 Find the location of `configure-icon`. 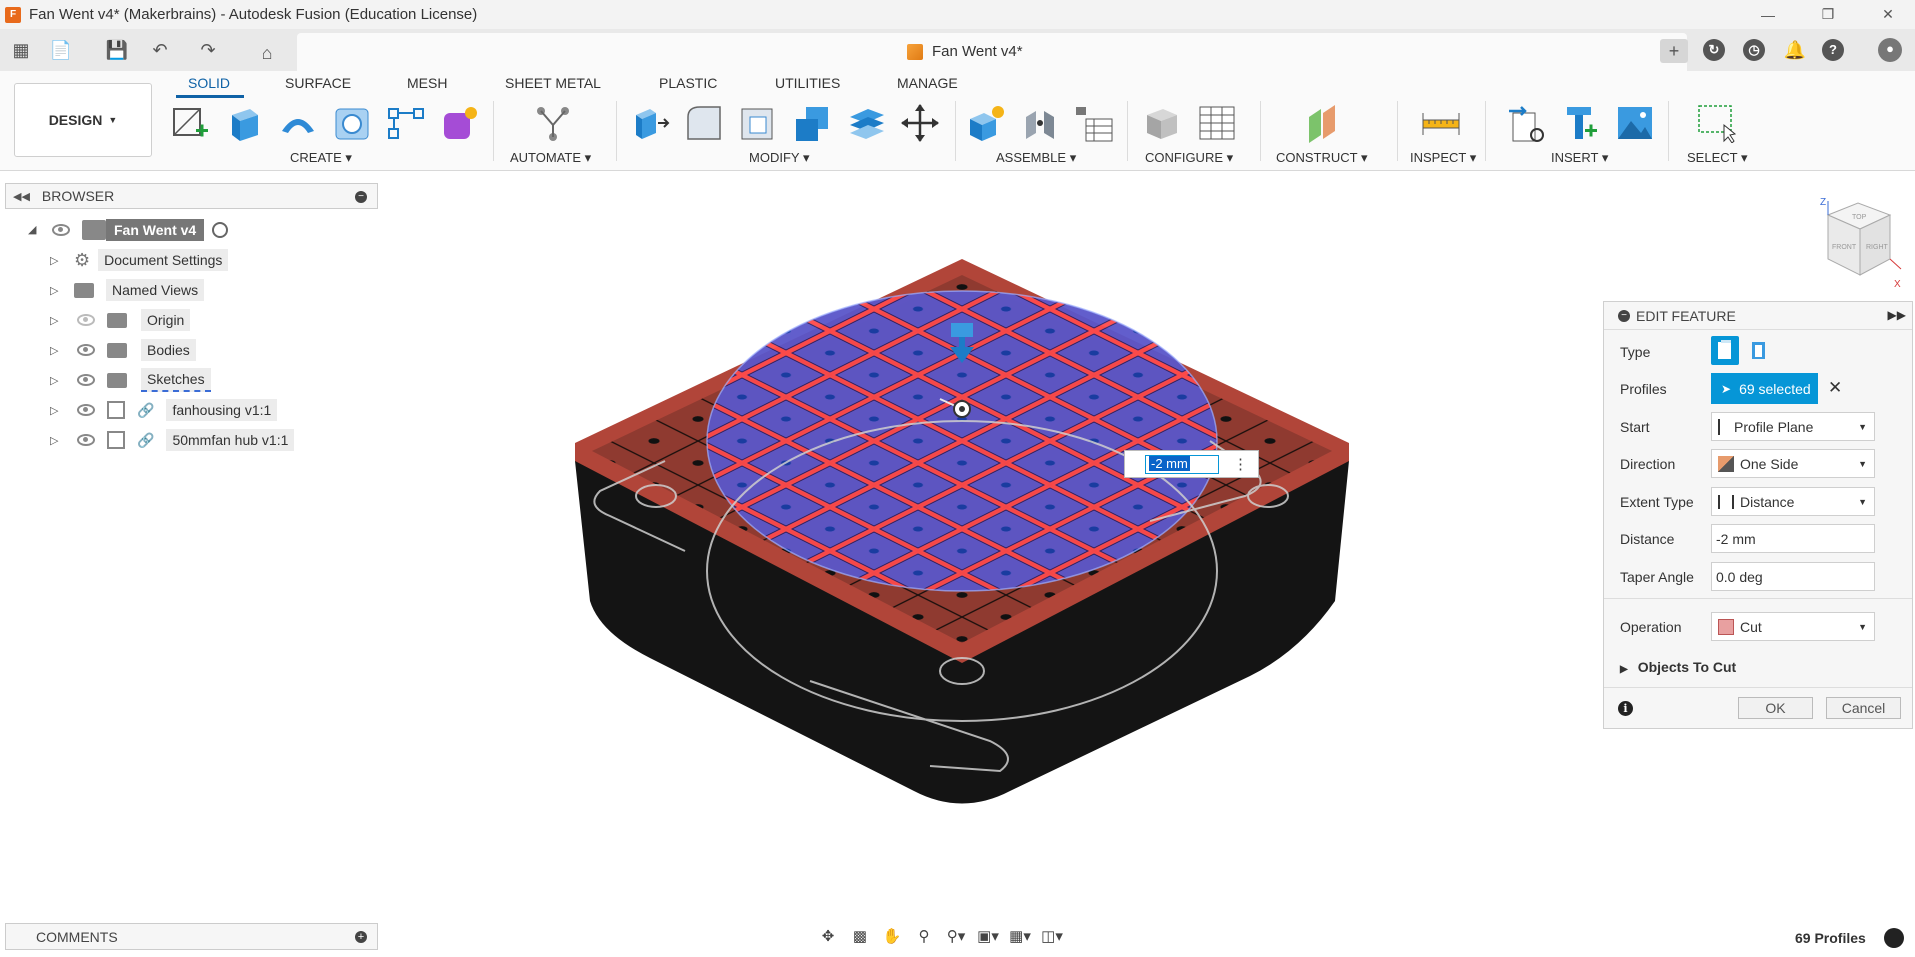

configure-icon is located at coordinates (1163, 123).